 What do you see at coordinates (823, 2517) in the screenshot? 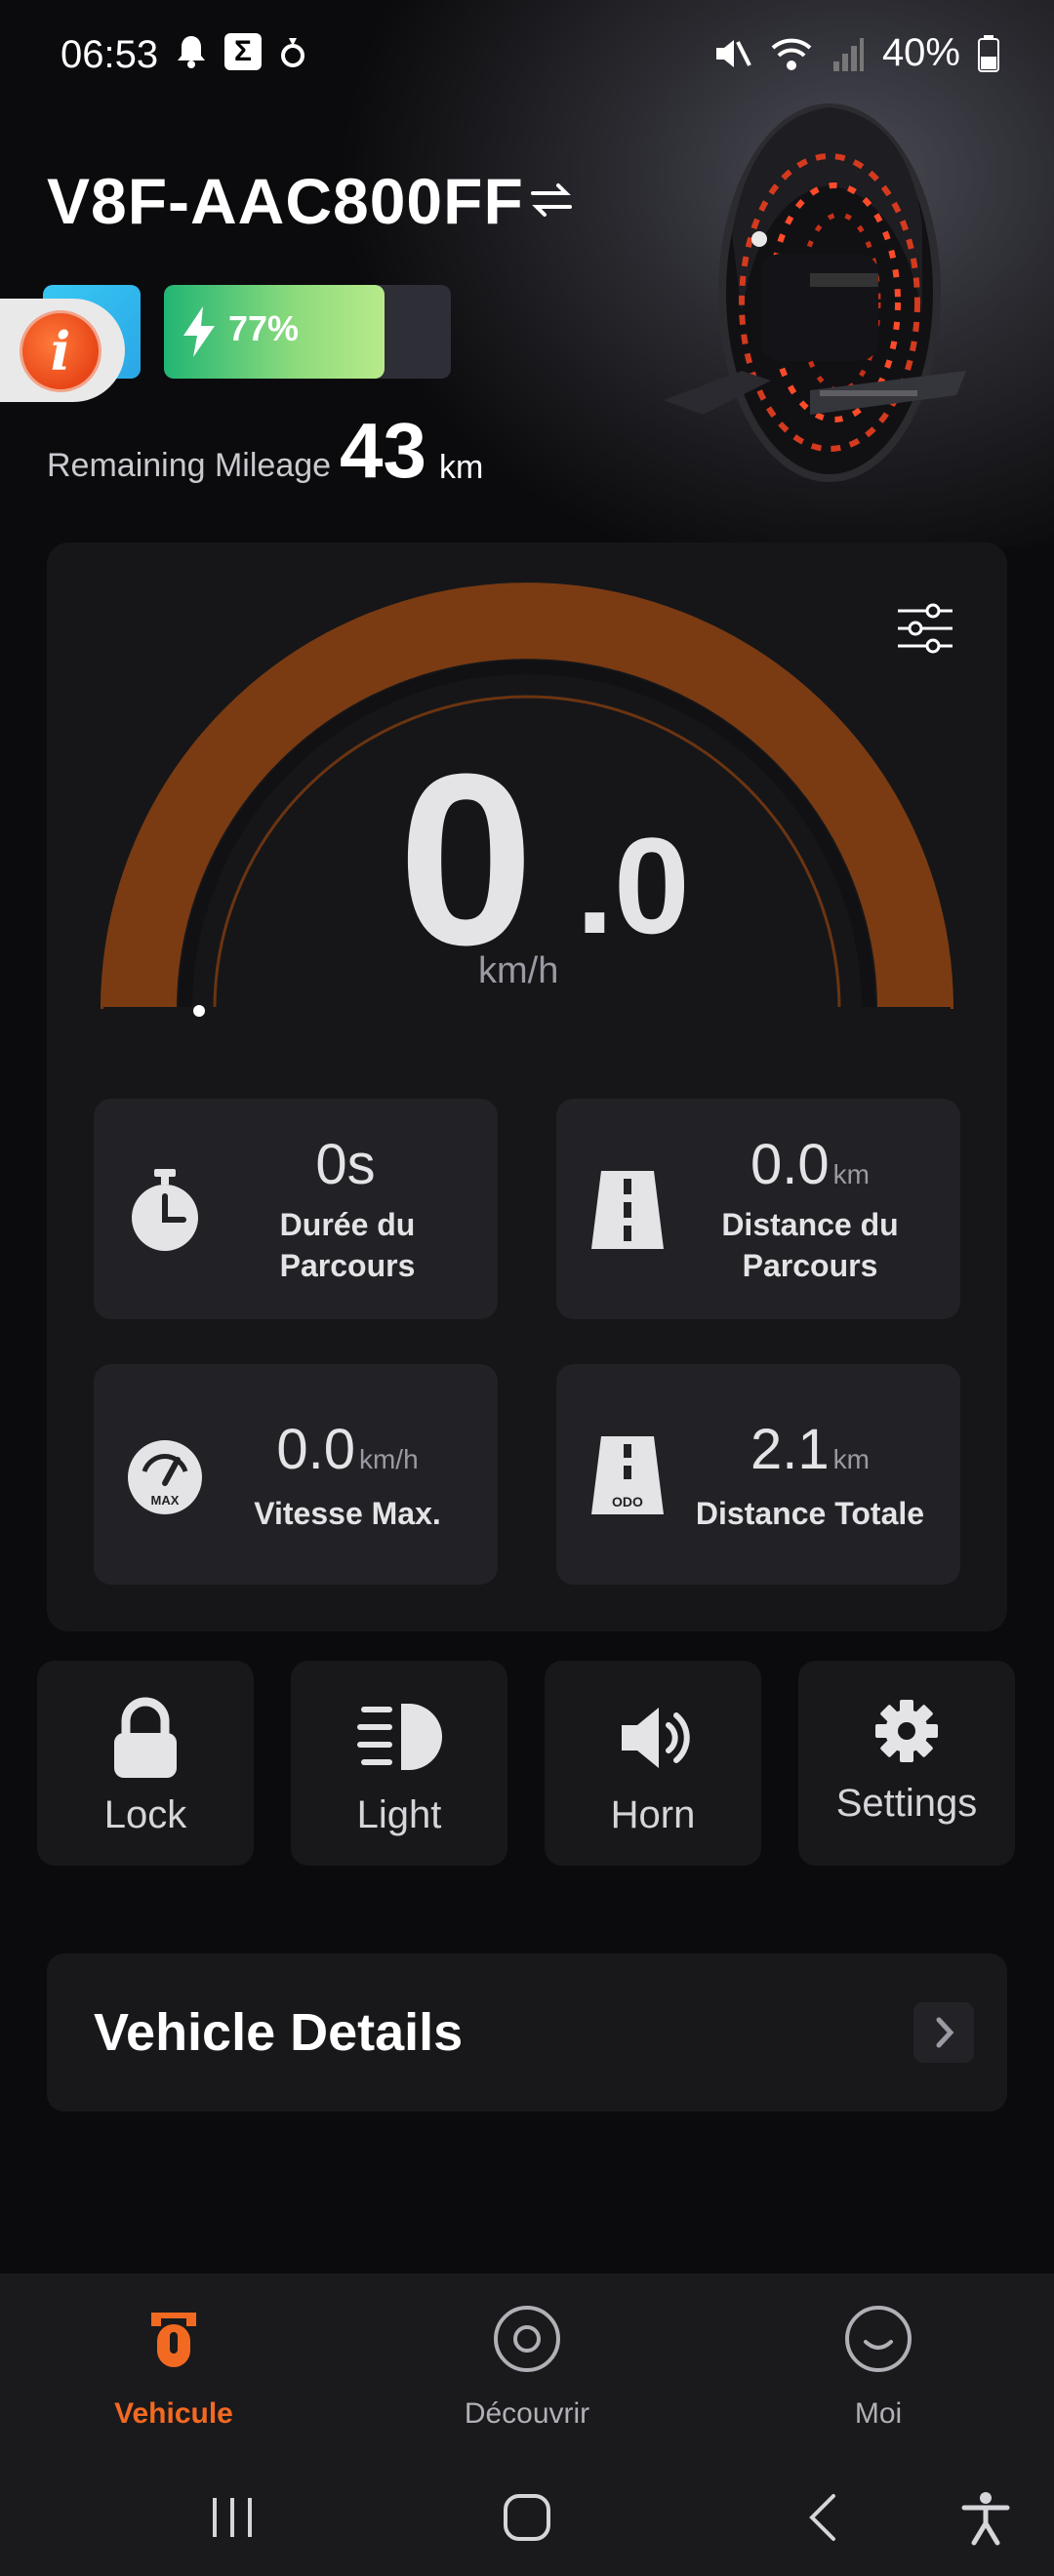
I see `back-icon` at bounding box center [823, 2517].